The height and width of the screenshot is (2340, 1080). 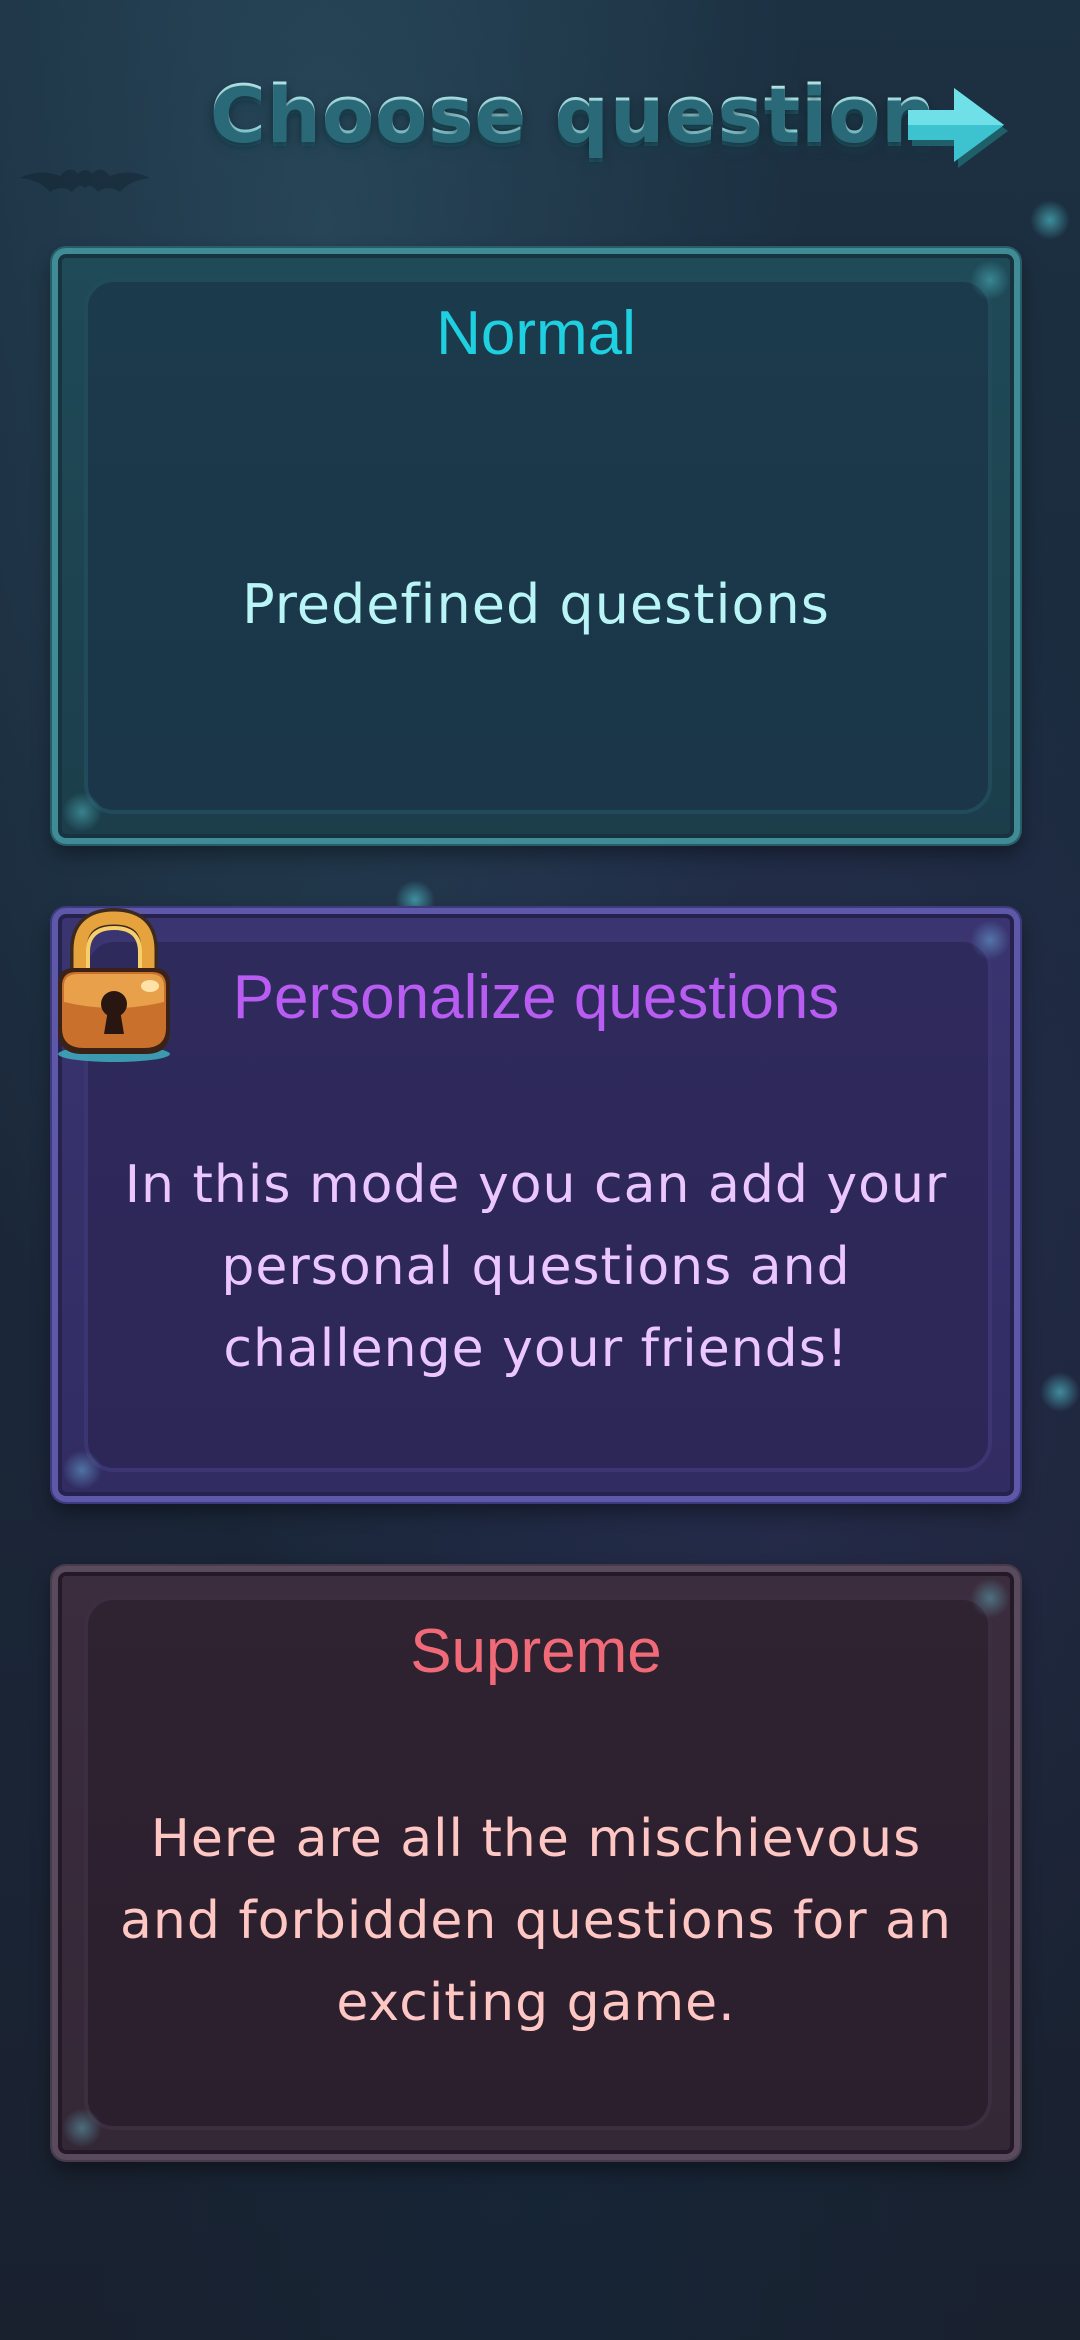 I want to click on arrow-right-icon, so click(x=955, y=125).